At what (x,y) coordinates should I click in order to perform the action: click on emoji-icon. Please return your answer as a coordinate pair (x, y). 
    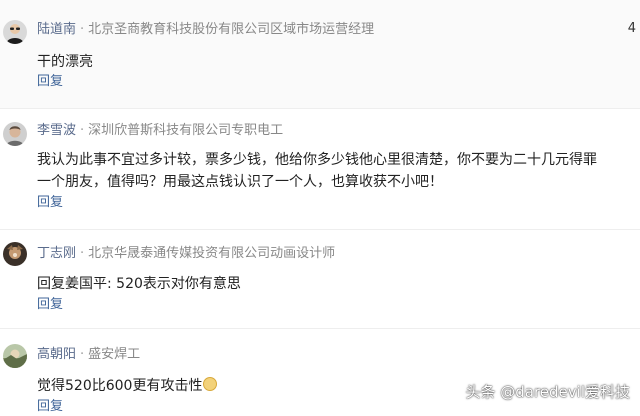
    Looking at the image, I should click on (210, 384).